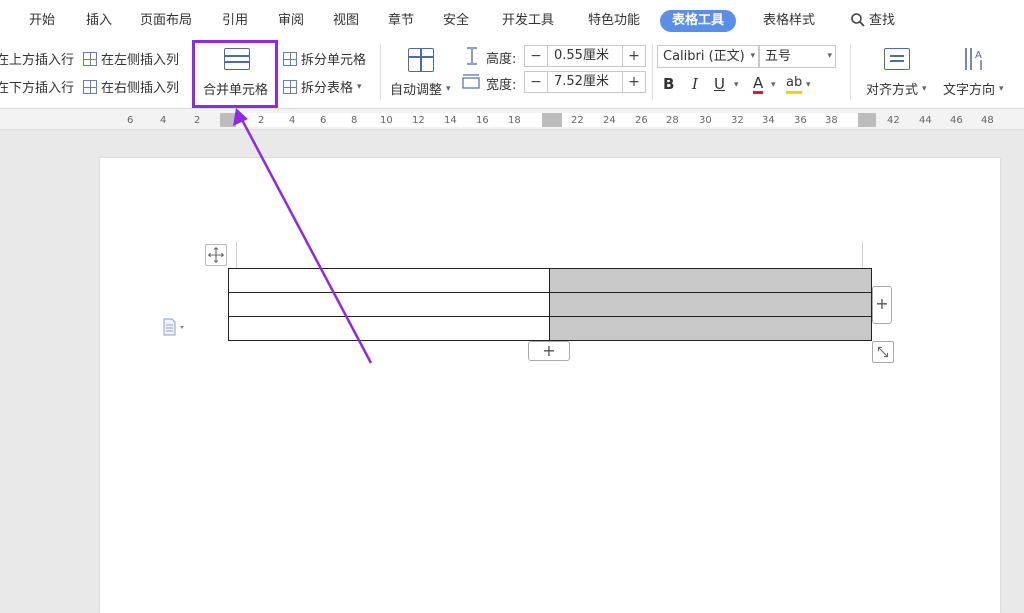 This screenshot has width=1024, height=613. I want to click on ruler-column-marker, so click(552, 120).